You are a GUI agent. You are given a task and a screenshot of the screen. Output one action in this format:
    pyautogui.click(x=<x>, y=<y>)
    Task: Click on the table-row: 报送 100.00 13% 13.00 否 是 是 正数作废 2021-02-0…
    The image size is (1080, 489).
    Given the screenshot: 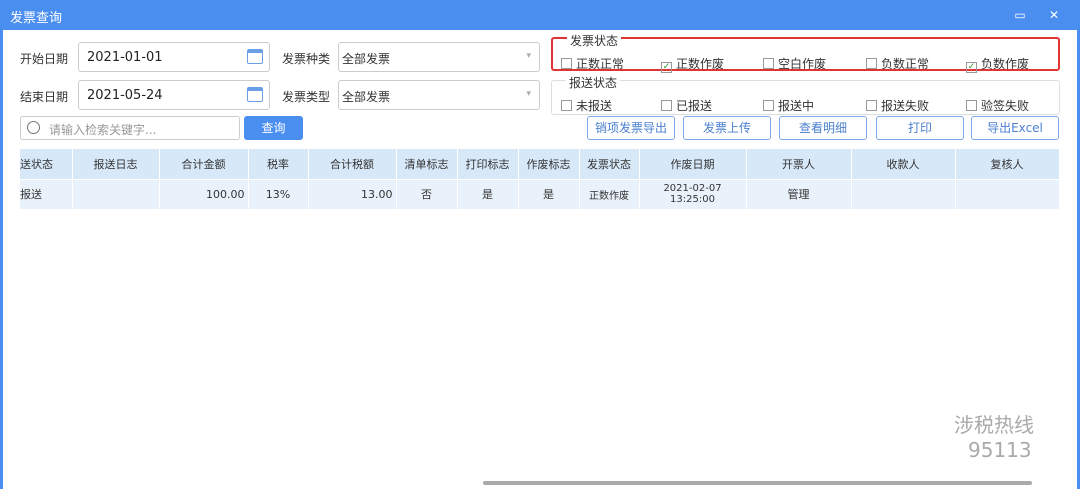 What is the action you would take?
    pyautogui.click(x=540, y=193)
    